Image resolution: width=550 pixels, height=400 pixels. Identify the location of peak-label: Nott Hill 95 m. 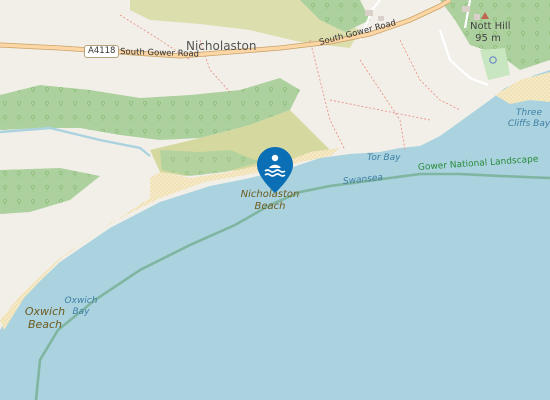
(490, 33).